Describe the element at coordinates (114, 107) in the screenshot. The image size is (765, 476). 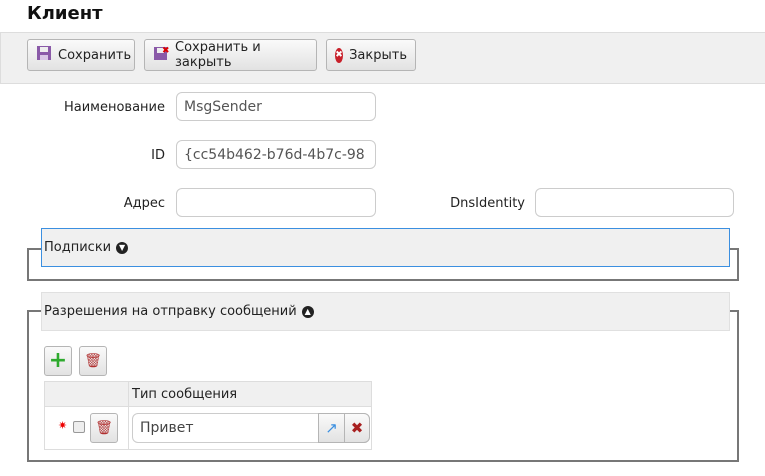
I see `name-label: Наименование` at that location.